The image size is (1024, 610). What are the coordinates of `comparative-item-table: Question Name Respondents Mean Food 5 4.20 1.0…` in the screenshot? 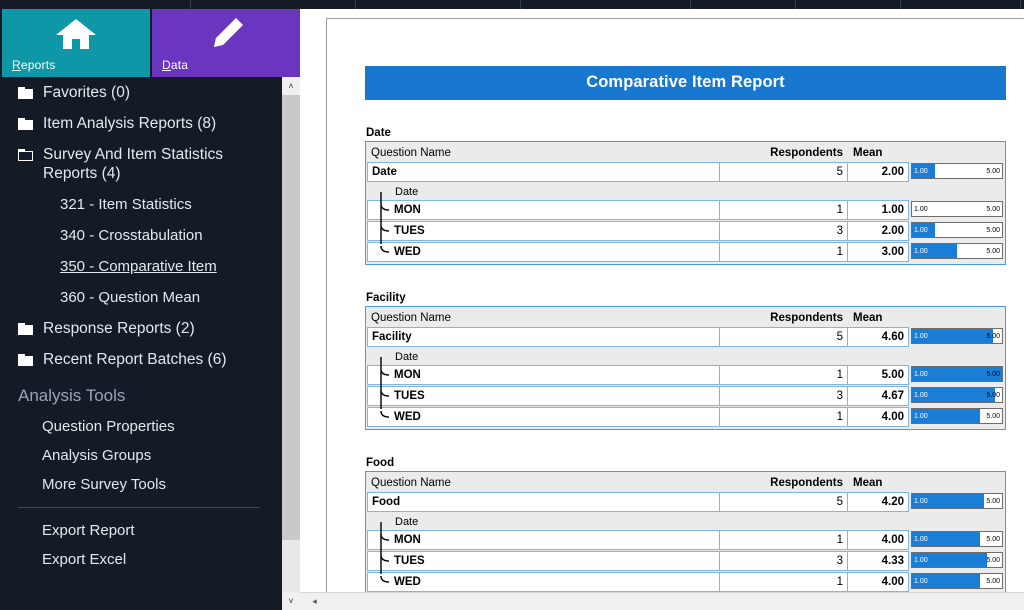 It's located at (685, 531).